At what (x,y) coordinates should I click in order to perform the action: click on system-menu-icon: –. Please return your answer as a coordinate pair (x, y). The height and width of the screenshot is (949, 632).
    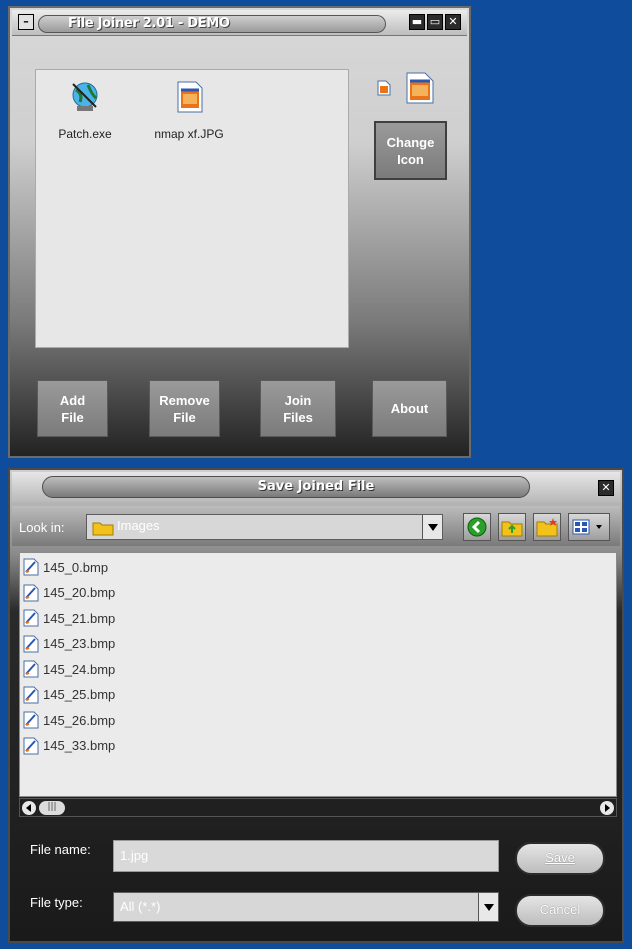
    Looking at the image, I should click on (26, 22).